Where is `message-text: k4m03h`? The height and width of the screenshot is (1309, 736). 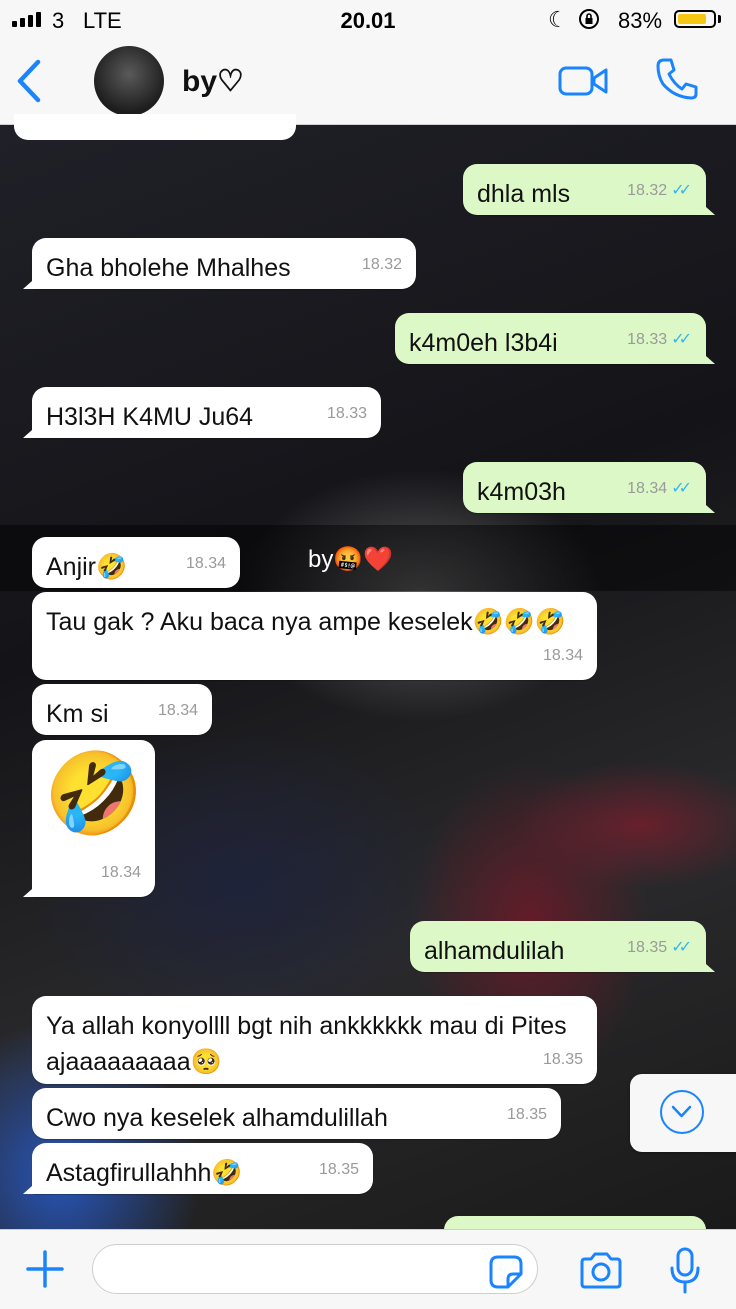
message-text: k4m03h is located at coordinates (521, 492).